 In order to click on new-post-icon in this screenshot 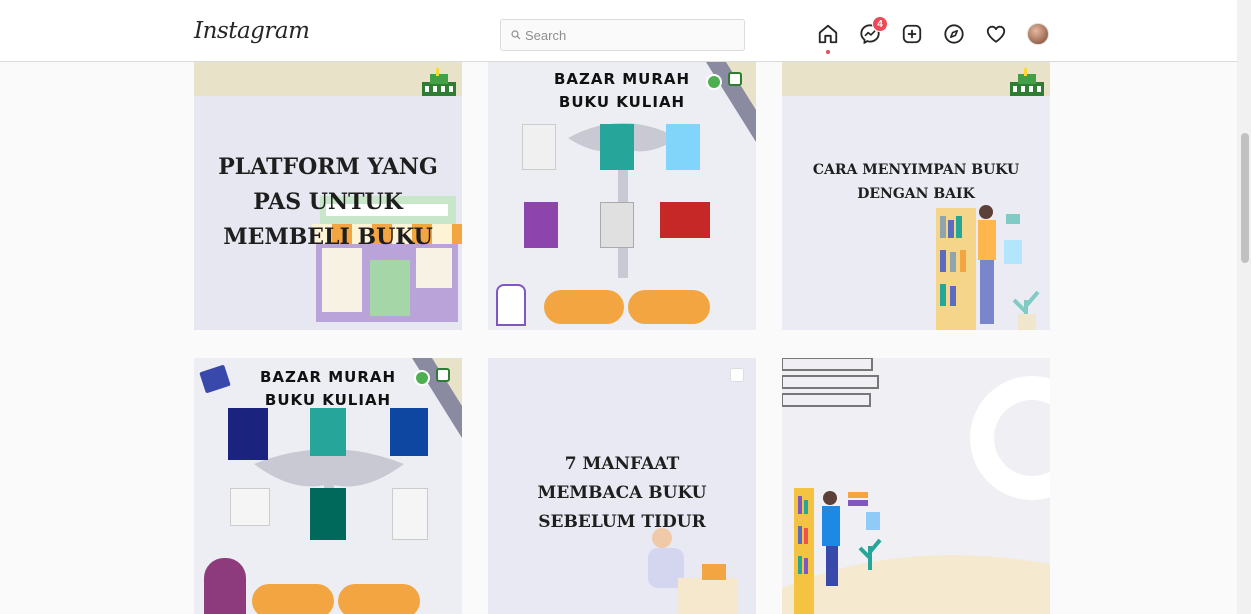, I will do `click(912, 34)`.